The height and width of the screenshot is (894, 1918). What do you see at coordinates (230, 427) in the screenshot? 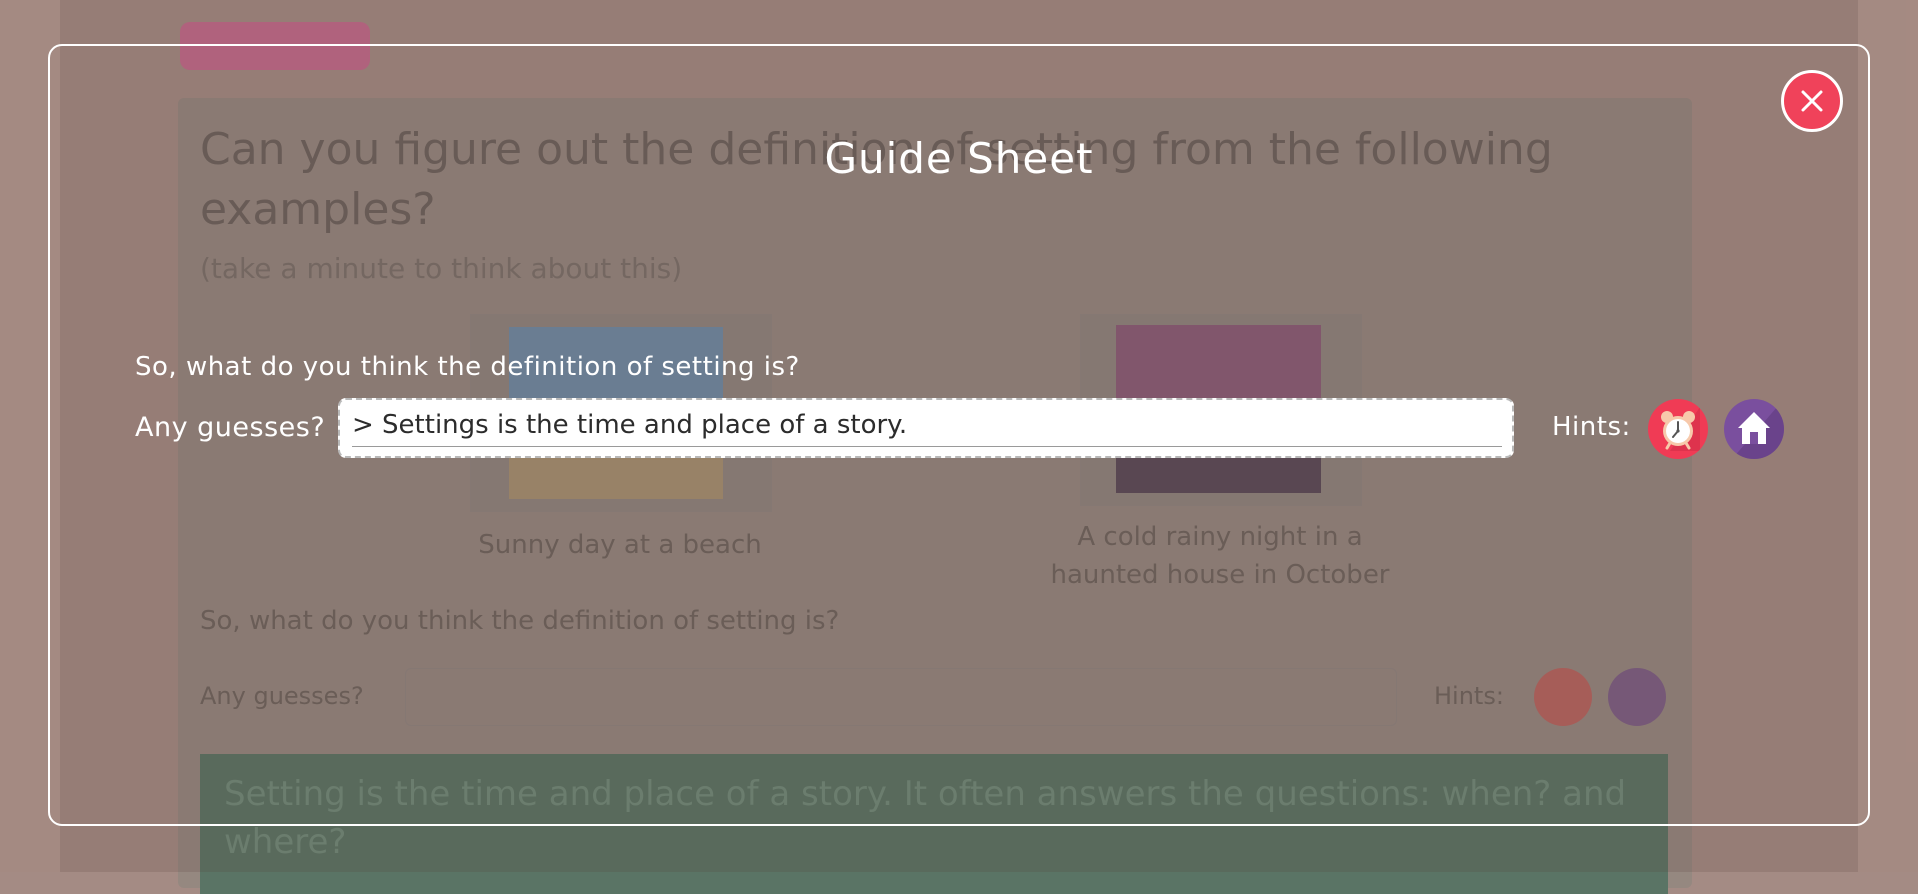
I see `guess-label: Any guesses?` at bounding box center [230, 427].